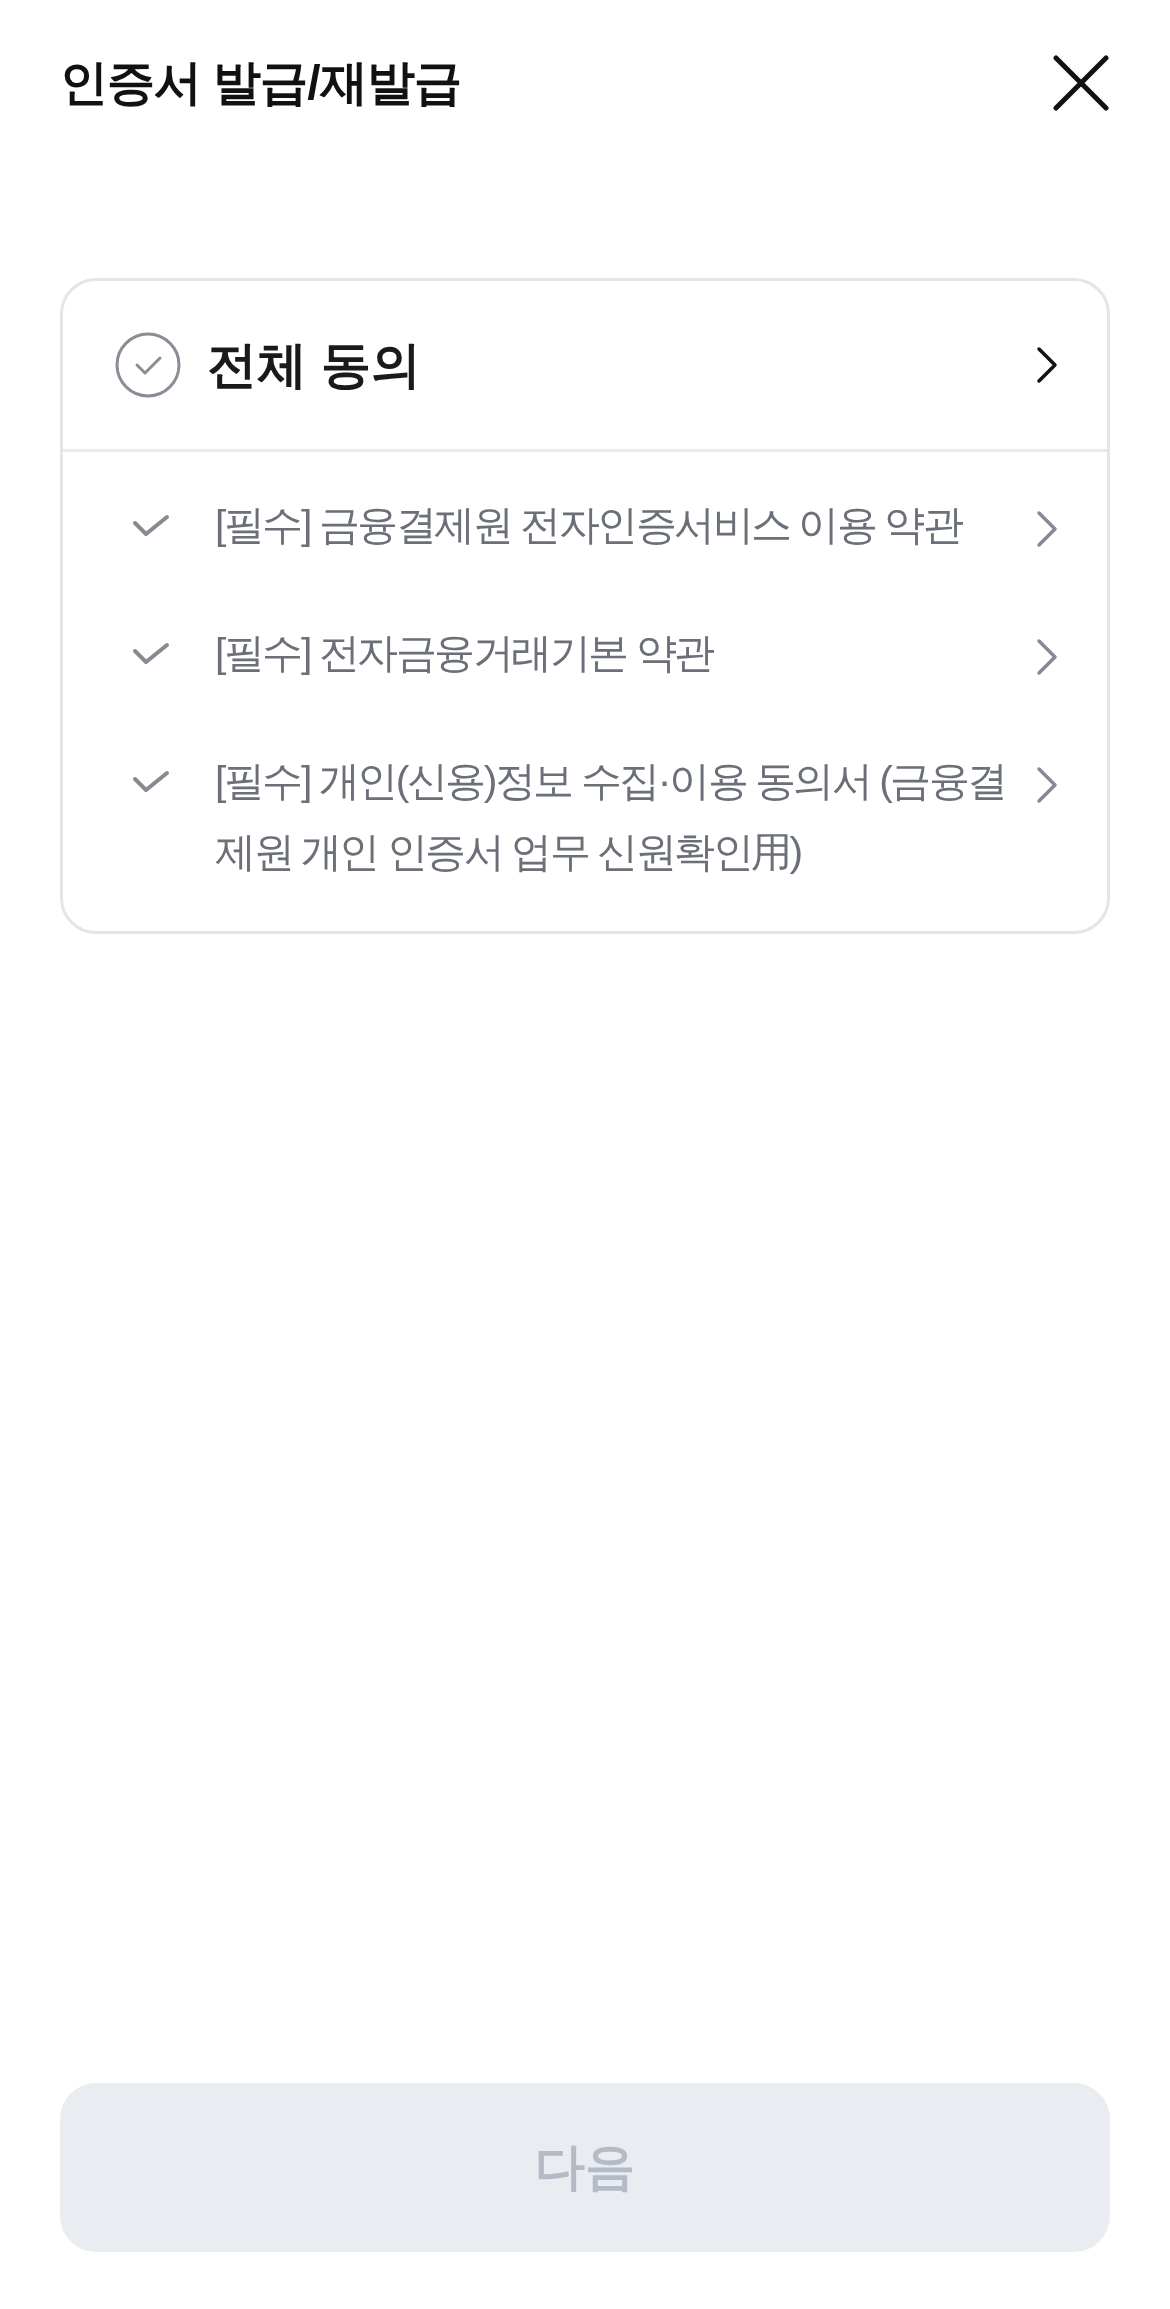 This screenshot has height=2309, width=1170. What do you see at coordinates (1047, 365) in the screenshot?
I see `chevron-right-icon` at bounding box center [1047, 365].